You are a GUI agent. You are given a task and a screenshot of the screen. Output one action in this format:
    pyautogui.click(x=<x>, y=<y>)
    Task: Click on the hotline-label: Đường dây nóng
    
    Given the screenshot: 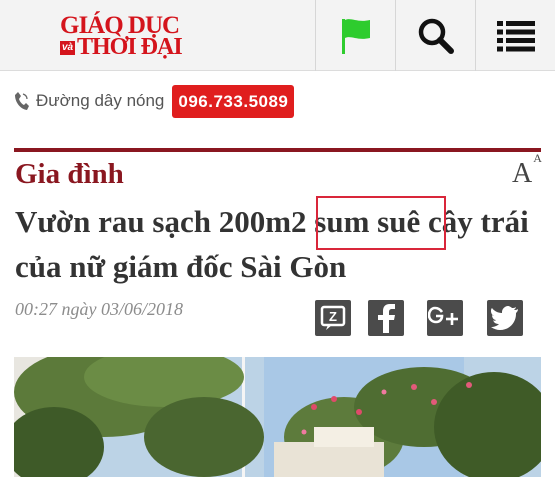 What is the action you would take?
    pyautogui.click(x=100, y=100)
    